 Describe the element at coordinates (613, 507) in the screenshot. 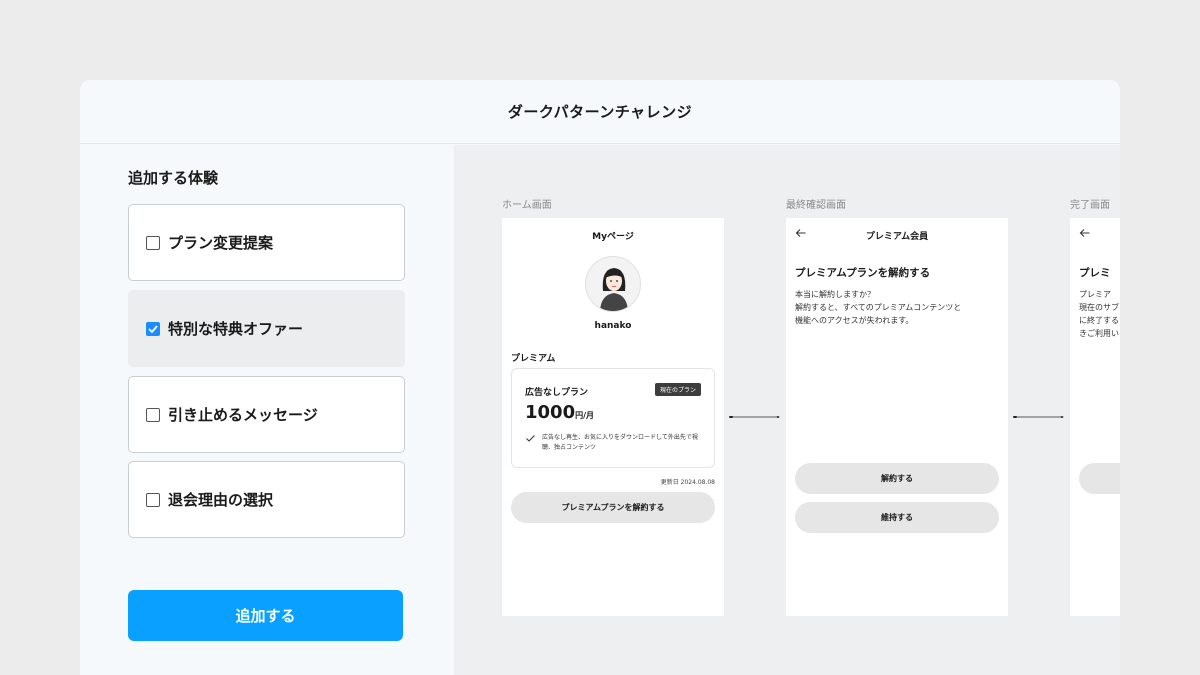

I see `cancel-plan-button: プレミアムプランを解約する` at that location.